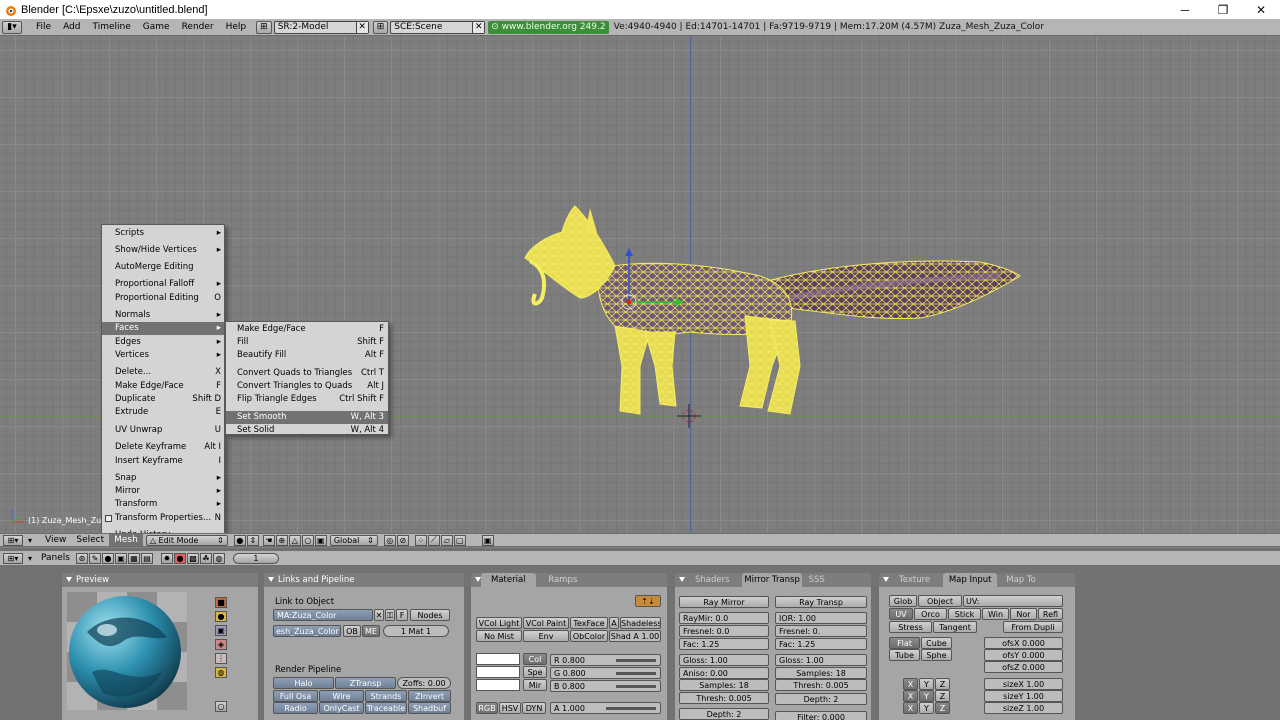 The image size is (1280, 720). I want to click on lamp-icon: ✹, so click(166, 558).